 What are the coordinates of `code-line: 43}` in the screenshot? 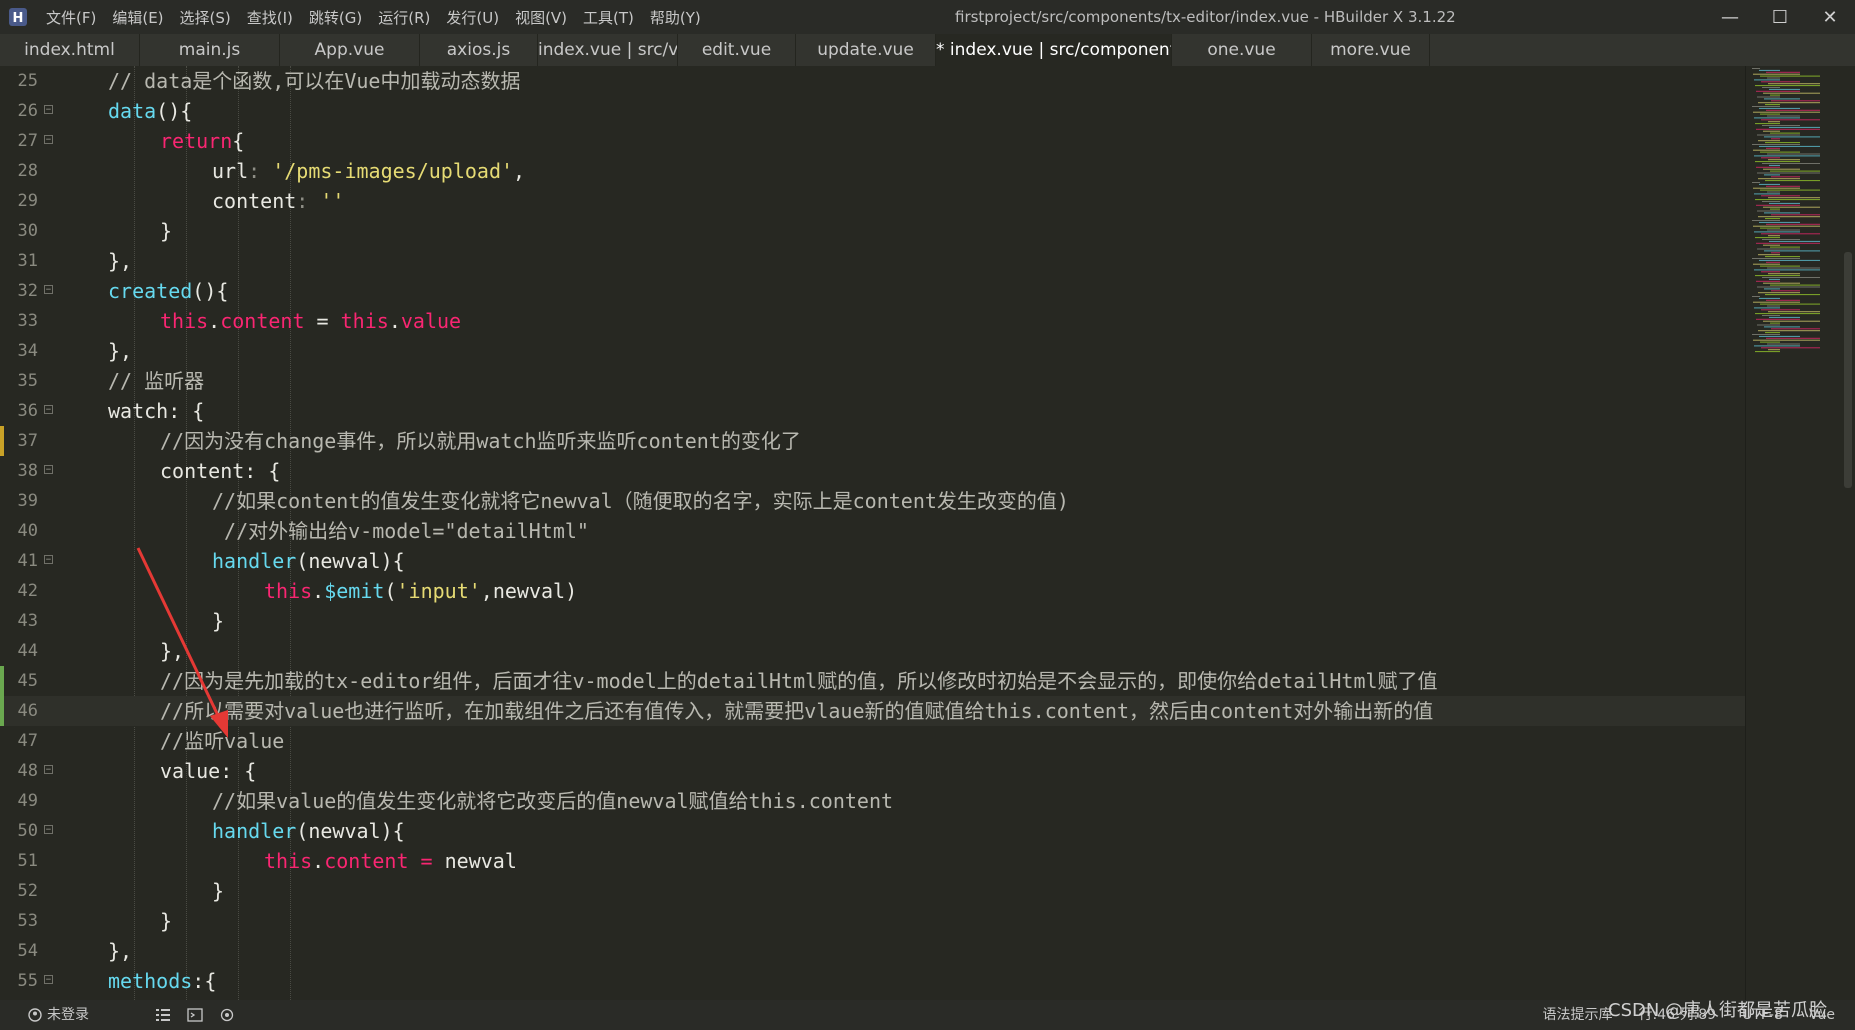 It's located at (872, 621).